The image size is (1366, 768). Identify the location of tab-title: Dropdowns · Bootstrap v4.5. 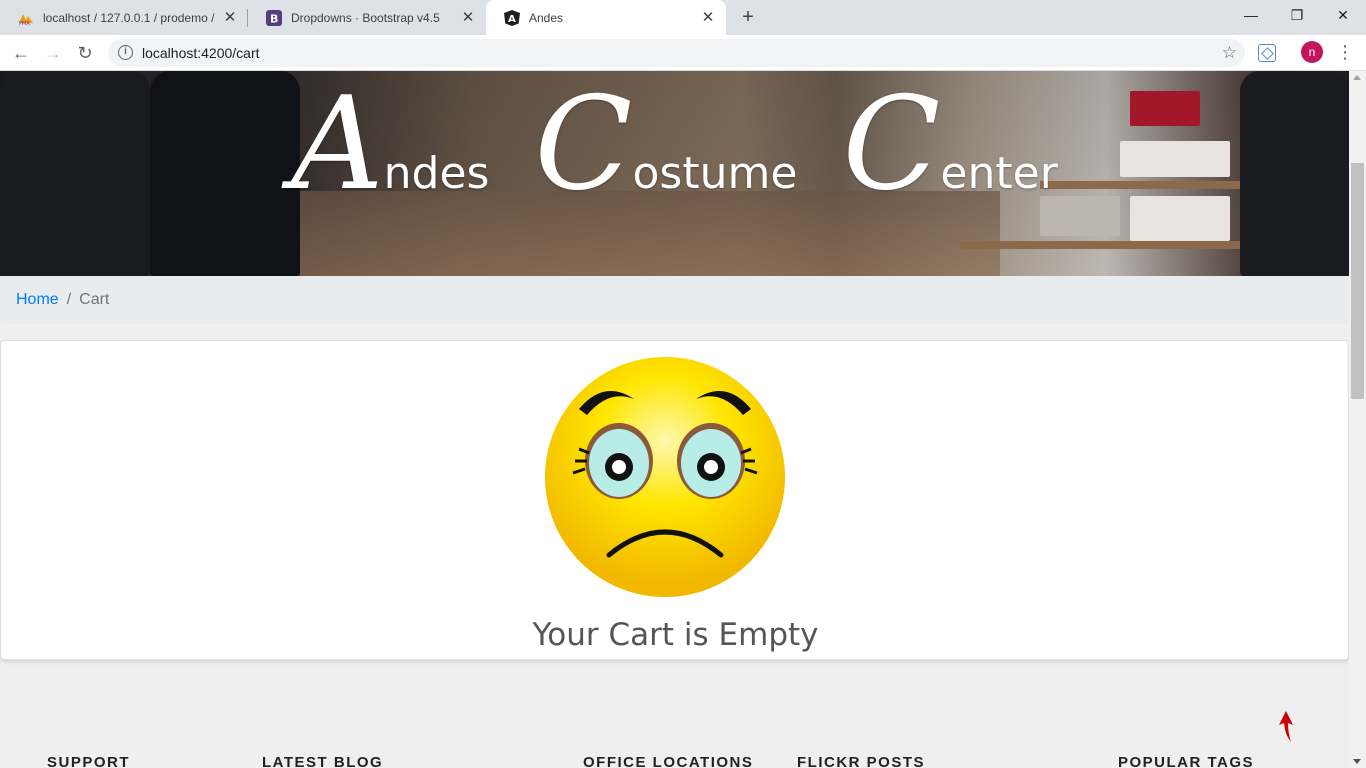
(365, 17).